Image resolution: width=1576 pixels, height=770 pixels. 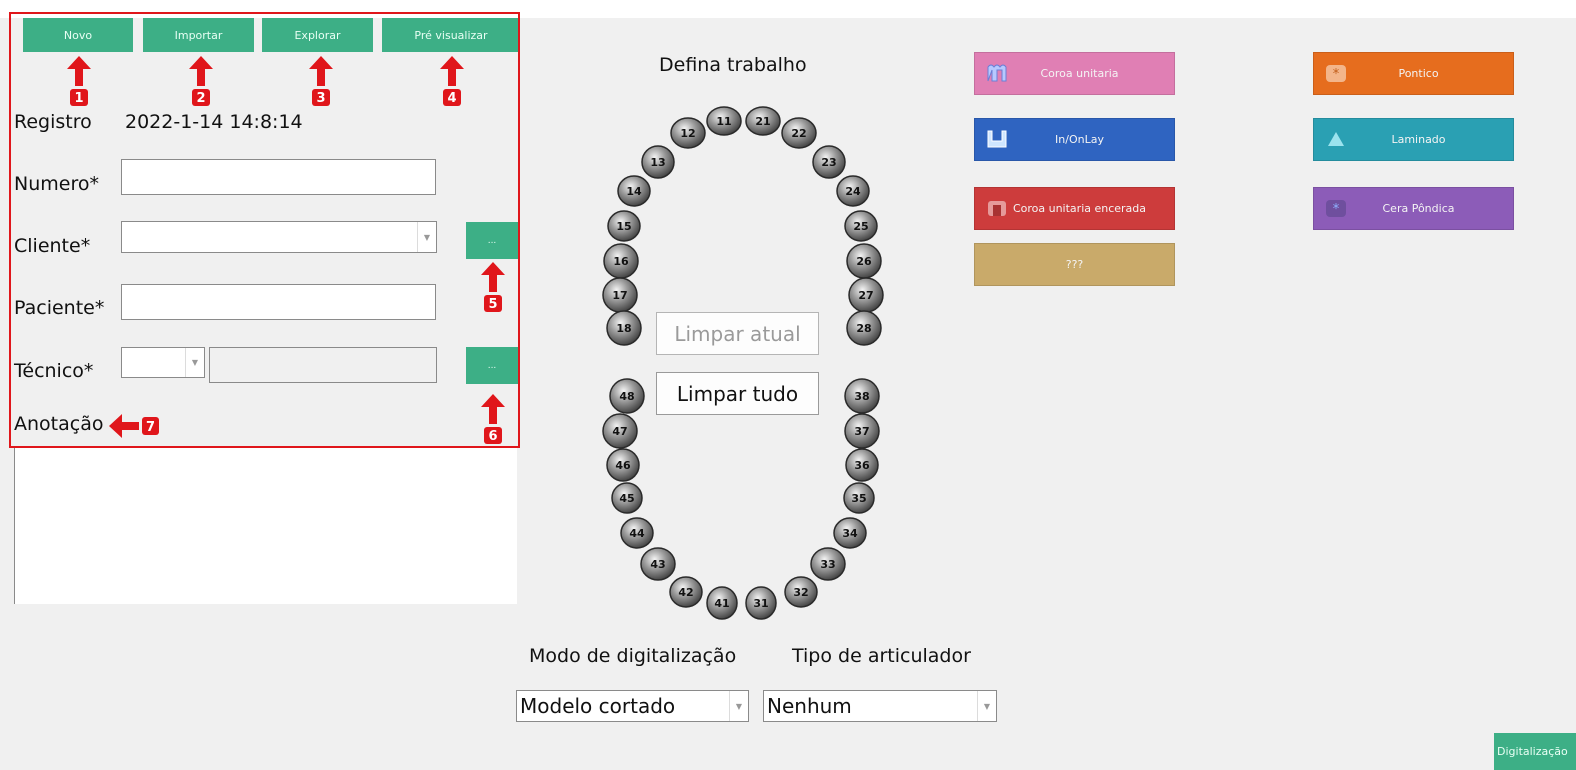 I want to click on tooth-45: 45, so click(x=627, y=498).